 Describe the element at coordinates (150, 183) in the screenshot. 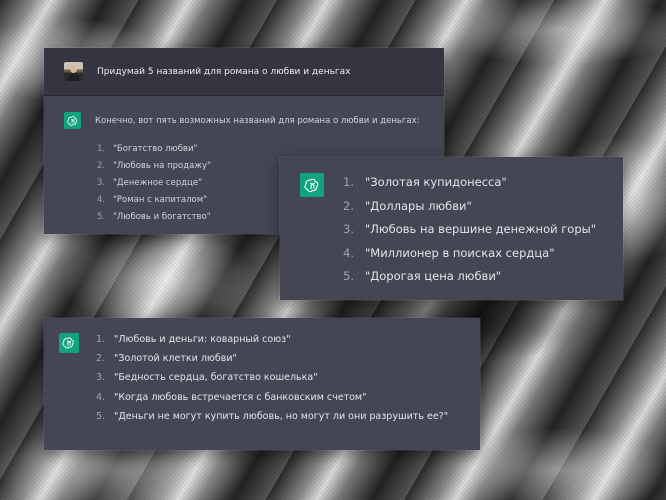

I see `list-item: 3. "Денежное сердце"` at that location.